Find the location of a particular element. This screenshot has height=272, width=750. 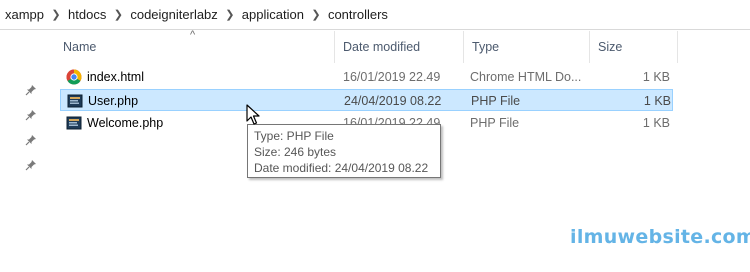

column-header-type: Type is located at coordinates (527, 47).